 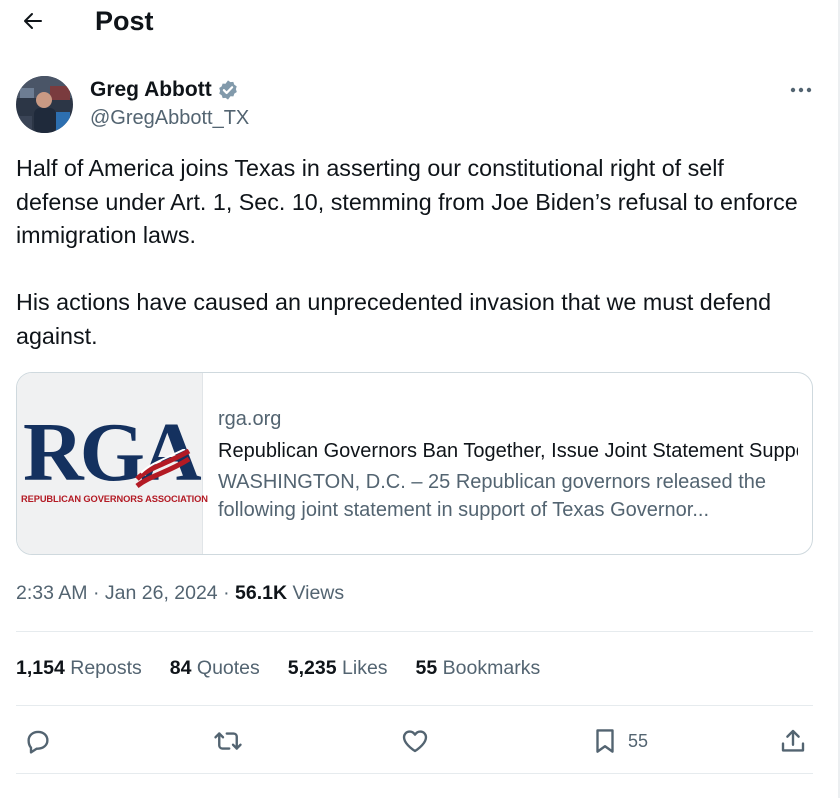 I want to click on flag-stripes-icon, so click(x=163, y=469).